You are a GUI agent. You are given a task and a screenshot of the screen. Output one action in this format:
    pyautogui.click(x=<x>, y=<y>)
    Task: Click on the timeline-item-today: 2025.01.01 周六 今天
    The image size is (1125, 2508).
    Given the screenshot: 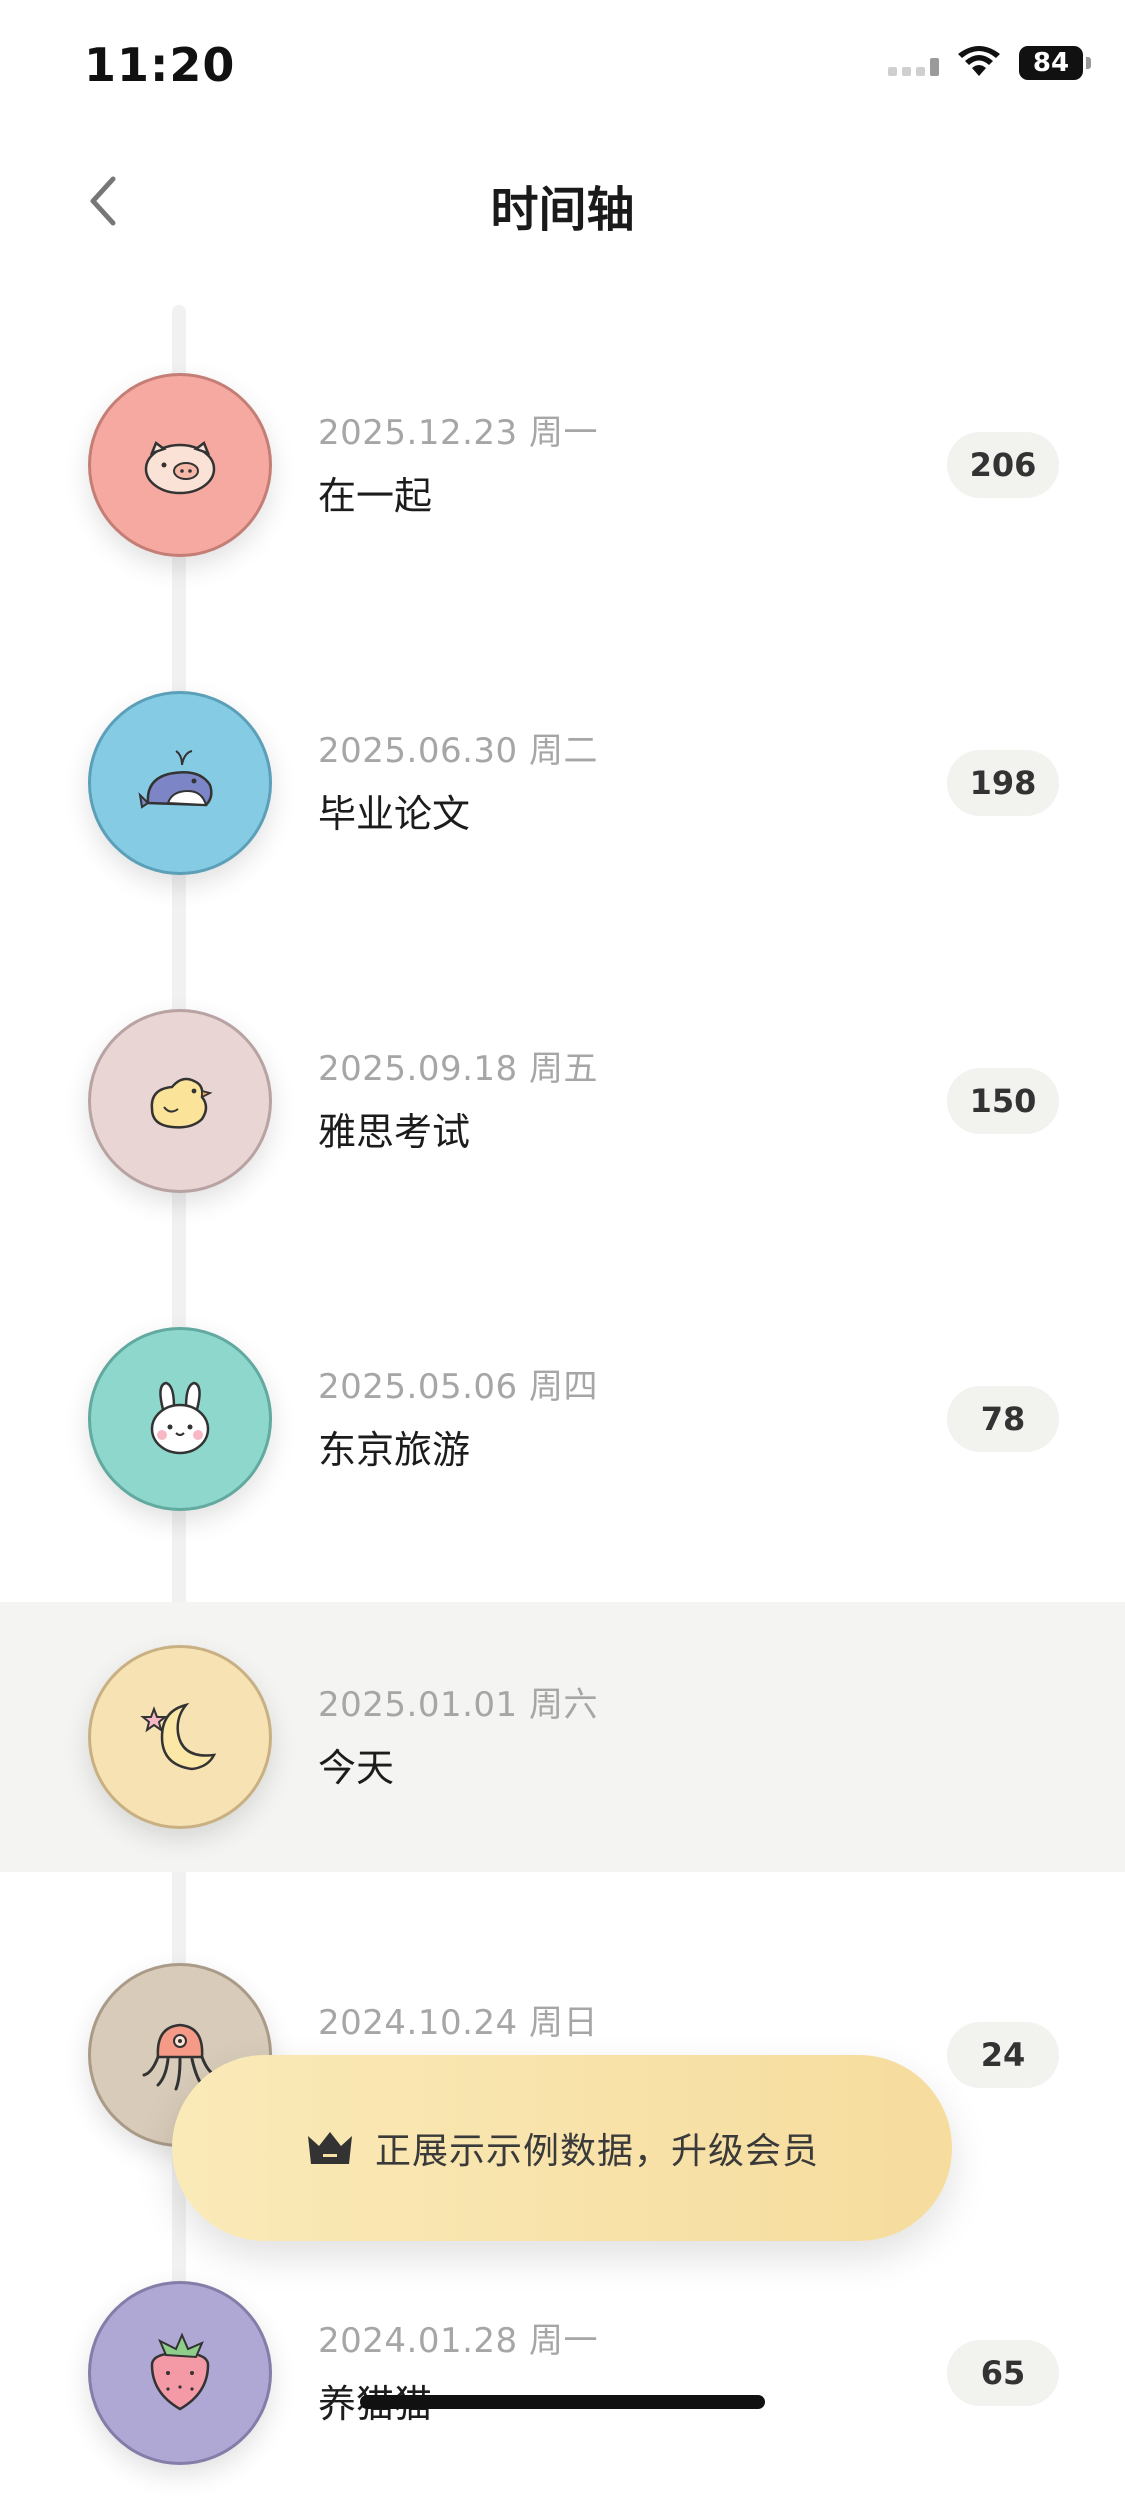 What is the action you would take?
    pyautogui.click(x=562, y=1737)
    